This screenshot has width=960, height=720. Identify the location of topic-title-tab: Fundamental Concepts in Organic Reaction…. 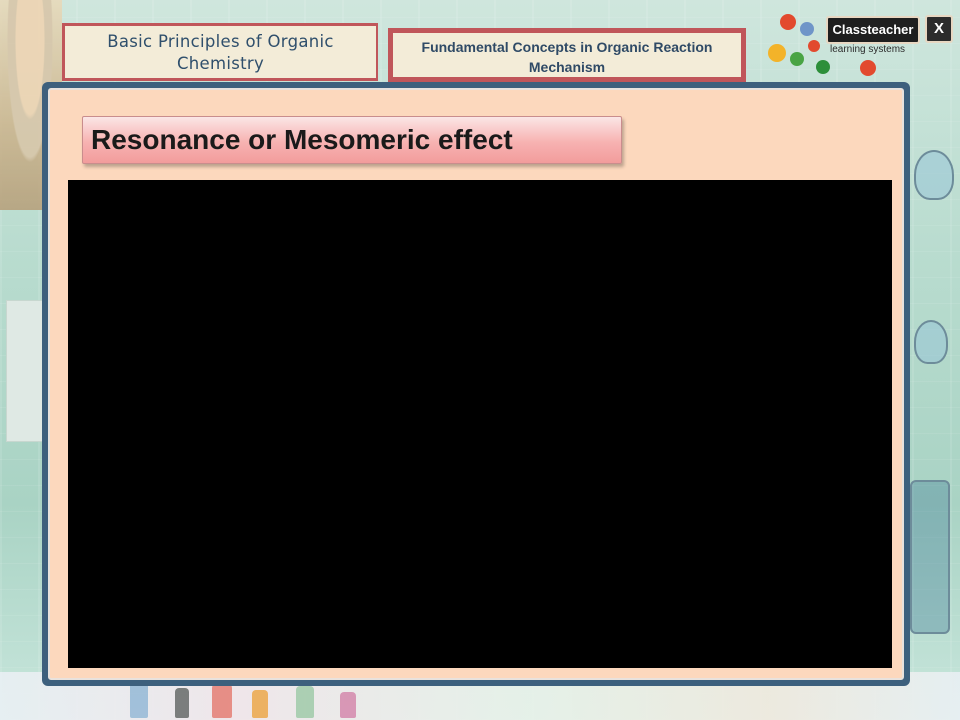
(567, 55).